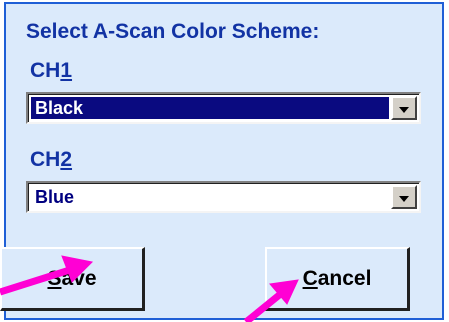  I want to click on annotation-arrow-save, so click(47, 275).